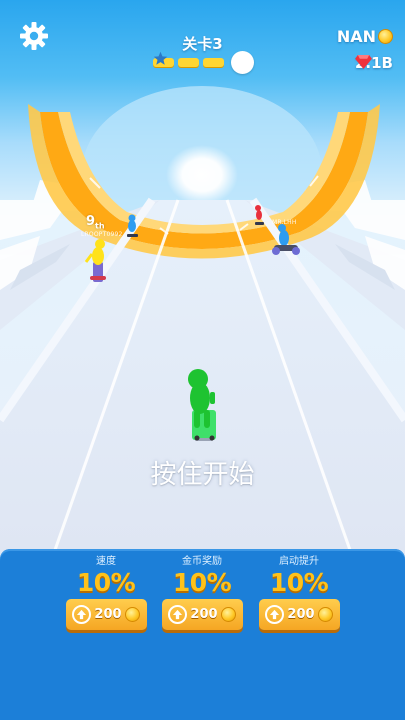 The width and height of the screenshot is (405, 720). I want to click on upgrade-start-boost-value: 10%, so click(299, 582).